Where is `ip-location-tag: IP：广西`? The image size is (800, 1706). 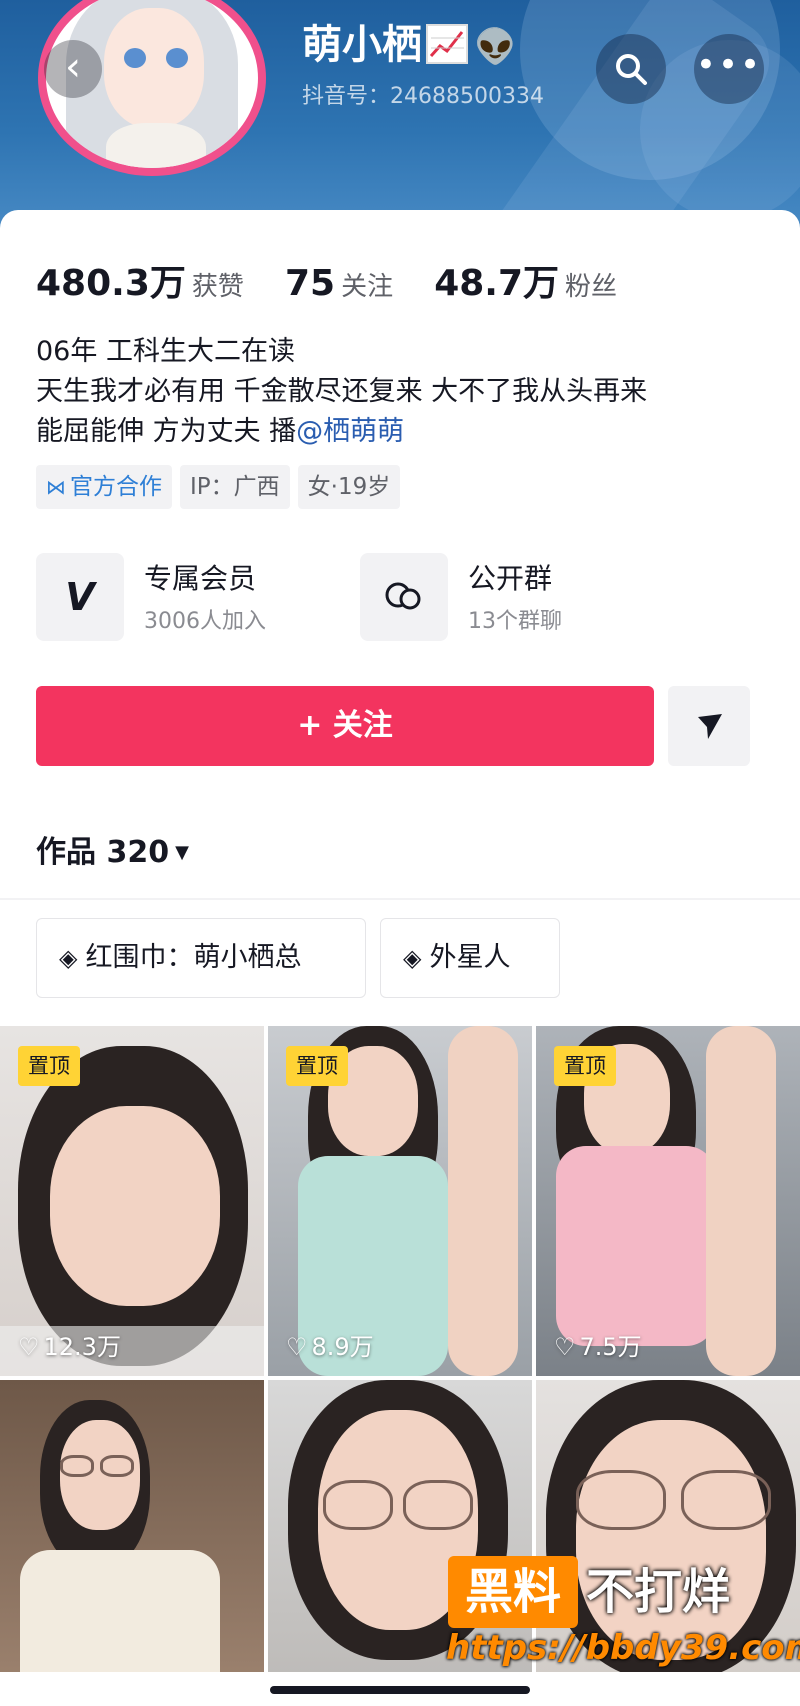 ip-location-tag: IP：广西 is located at coordinates (235, 487).